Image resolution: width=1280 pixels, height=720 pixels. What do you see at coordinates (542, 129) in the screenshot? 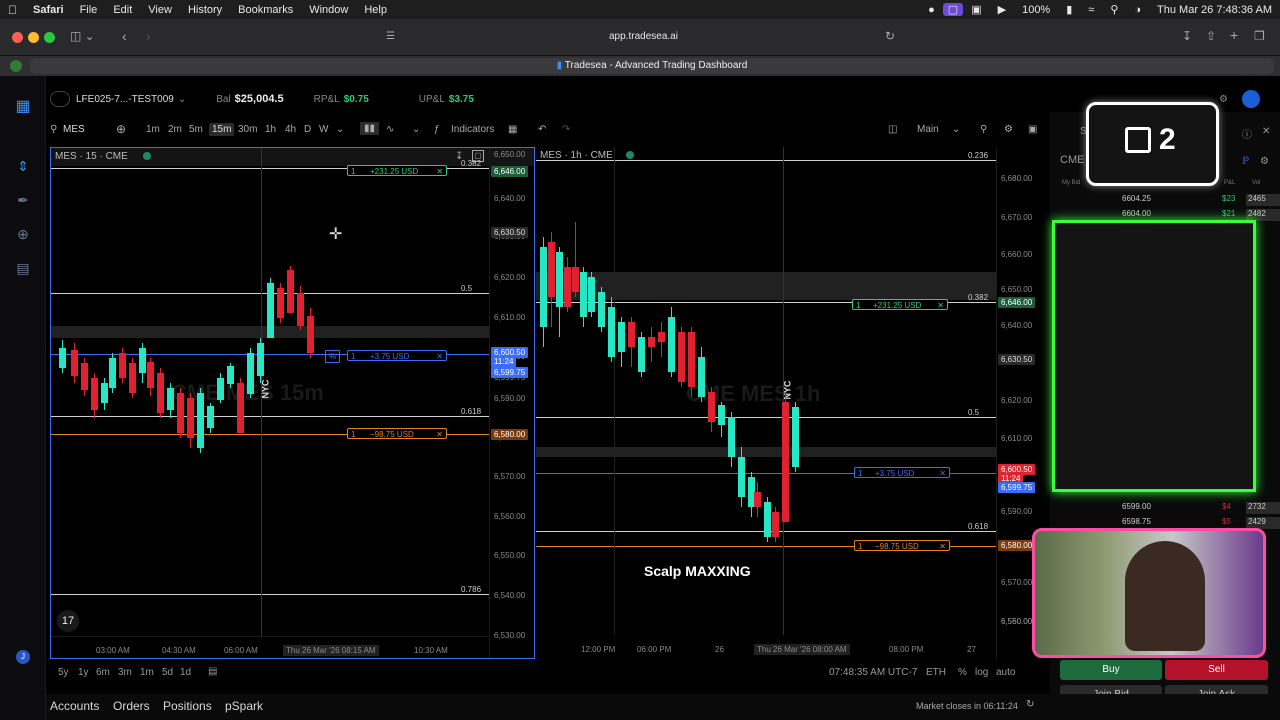
I see `undo-icon: ↶` at bounding box center [542, 129].